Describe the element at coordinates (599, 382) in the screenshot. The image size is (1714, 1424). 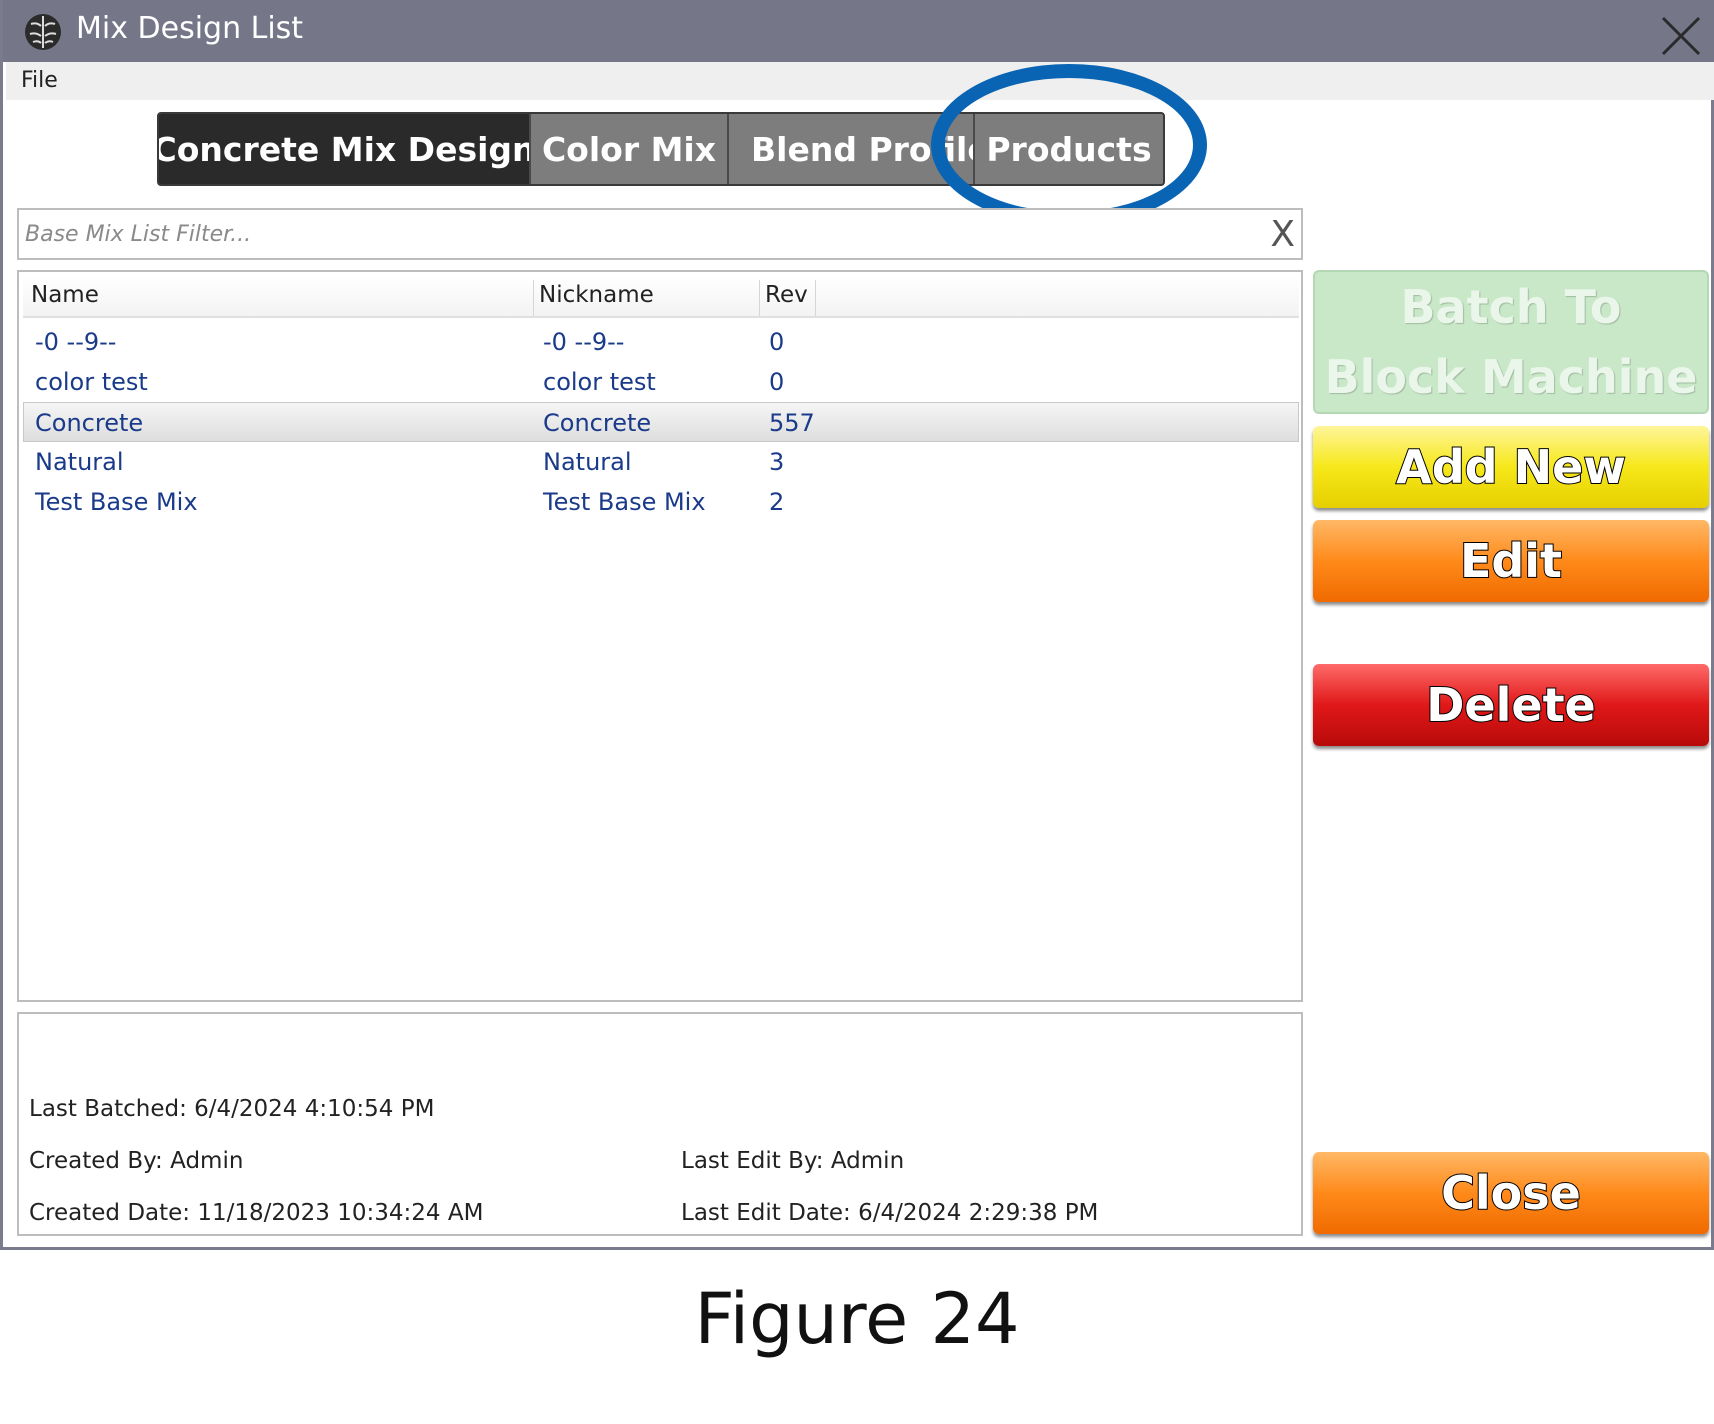
I see `cell-nickname: color test` at that location.